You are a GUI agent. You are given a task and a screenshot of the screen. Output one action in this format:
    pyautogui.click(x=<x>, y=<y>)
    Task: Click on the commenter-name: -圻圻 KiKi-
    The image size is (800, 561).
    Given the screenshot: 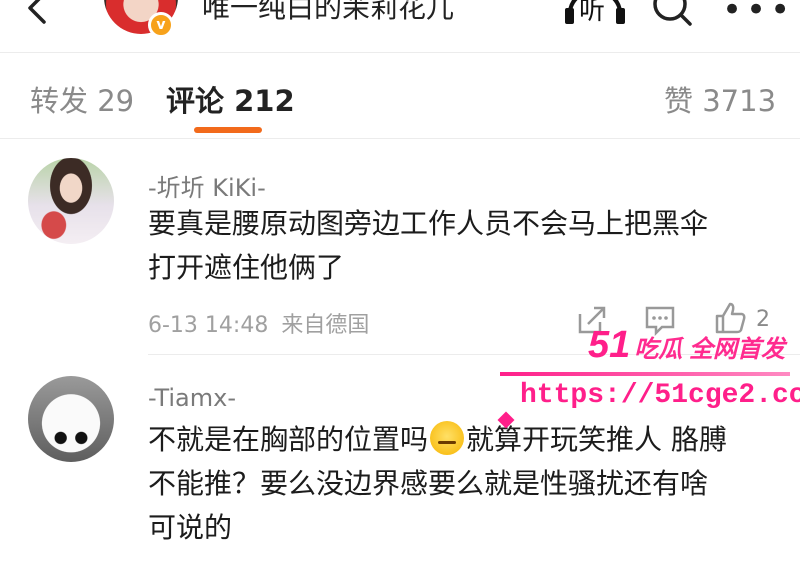 What is the action you would take?
    pyautogui.click(x=207, y=185)
    